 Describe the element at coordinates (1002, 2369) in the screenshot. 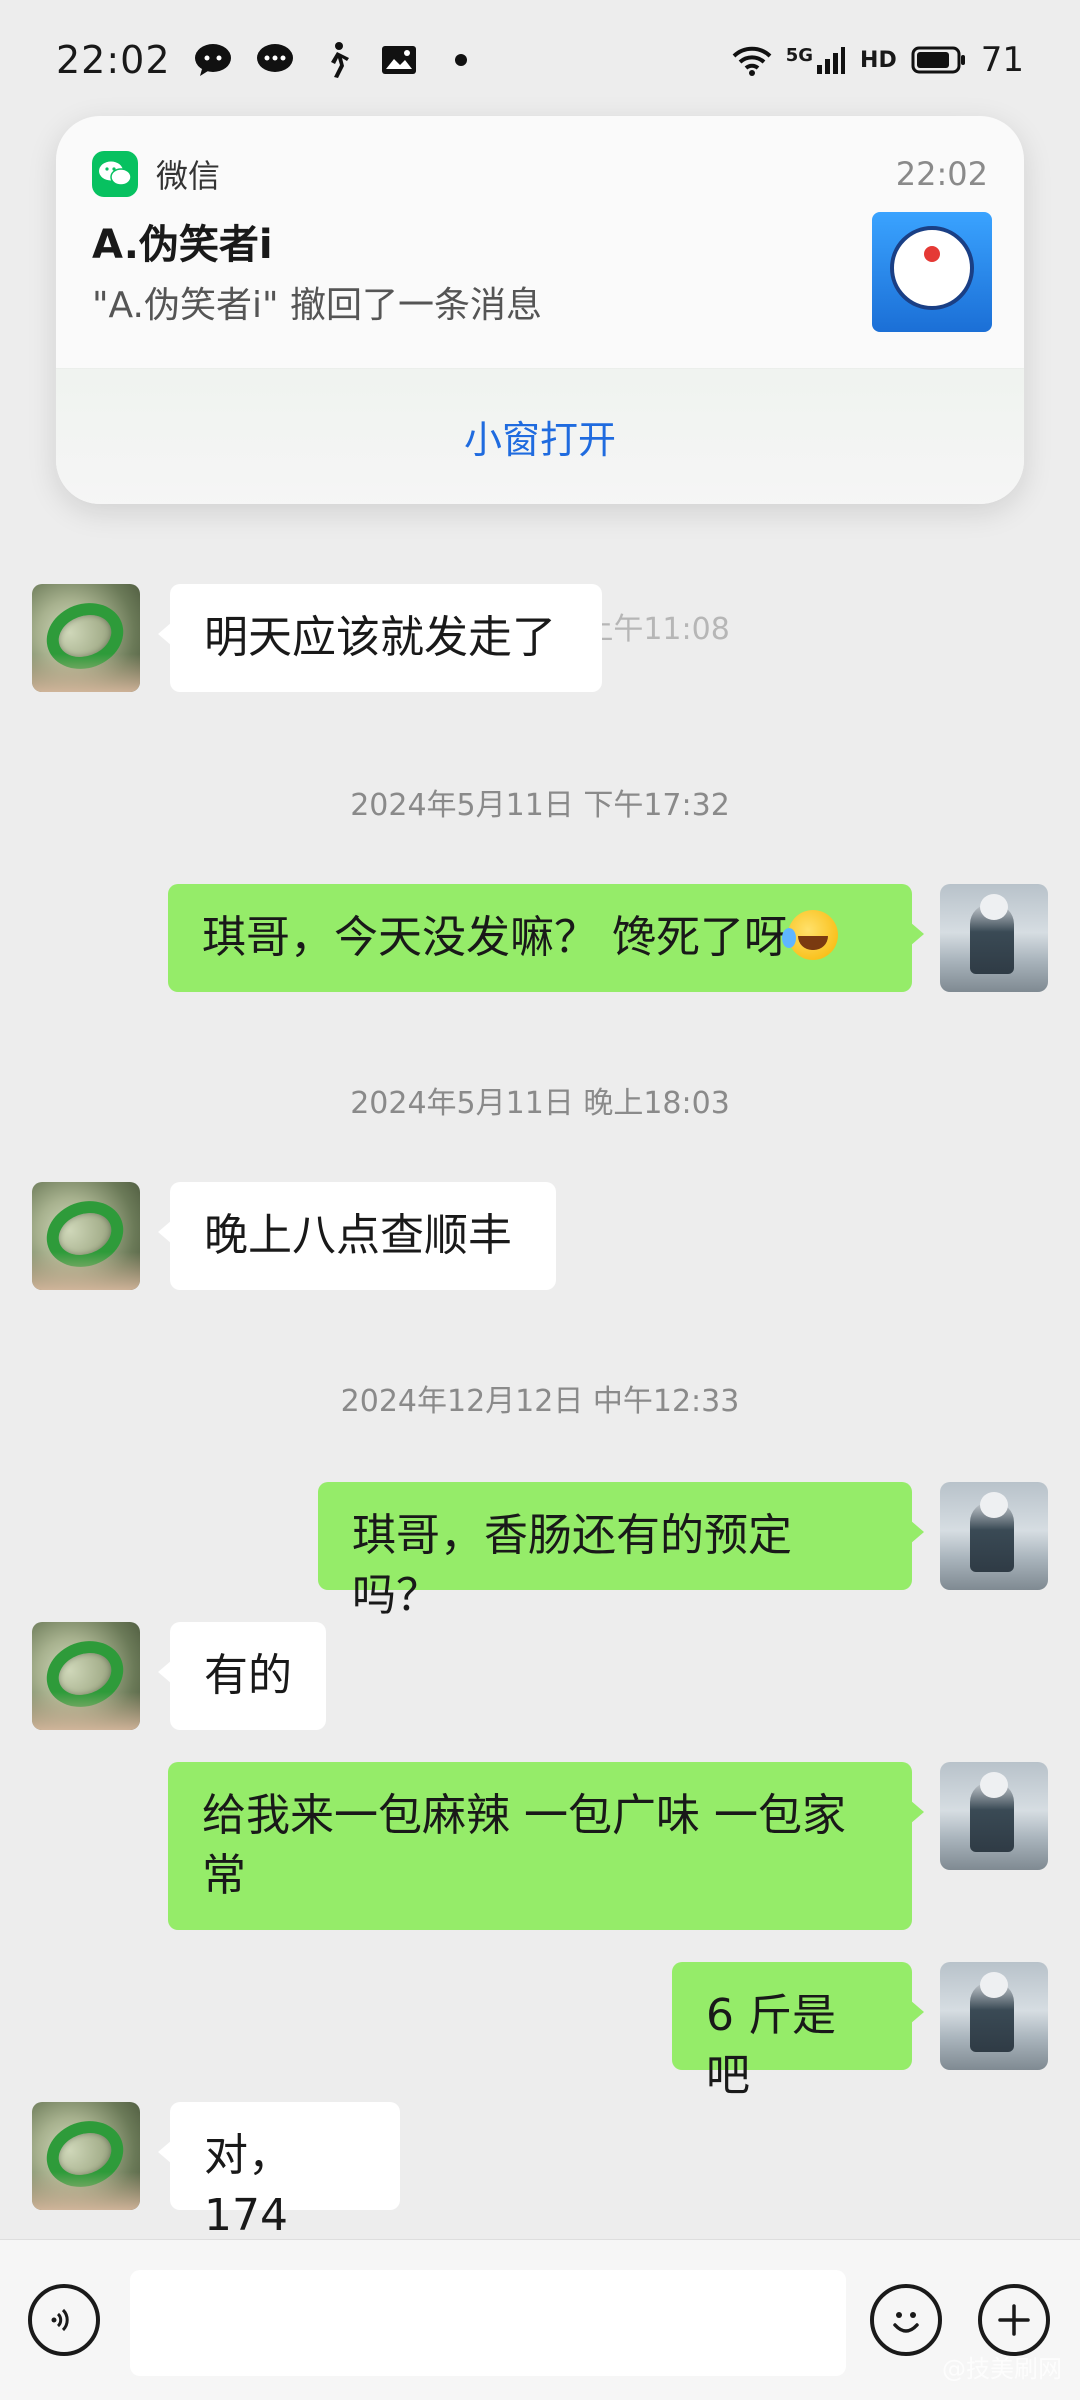

I see `watermark: @技美刷网` at that location.